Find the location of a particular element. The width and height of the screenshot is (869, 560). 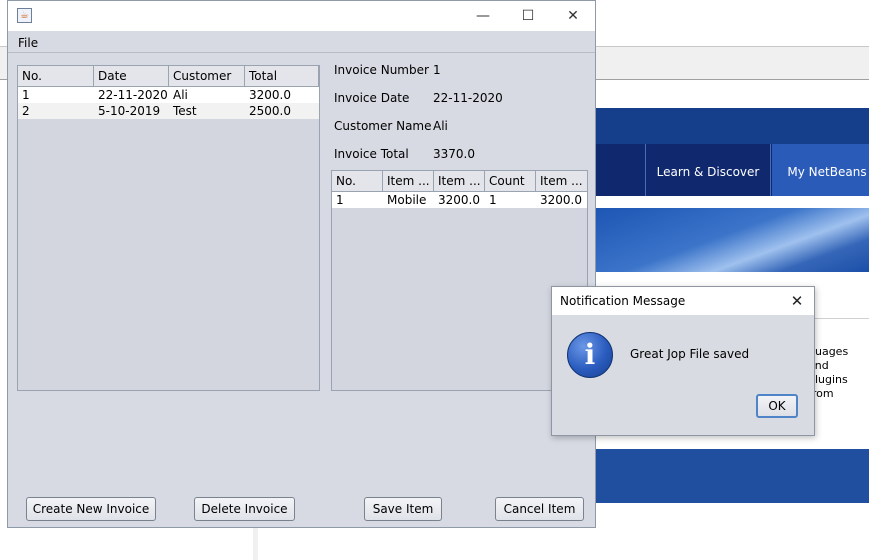

ok-button: OK is located at coordinates (777, 406).